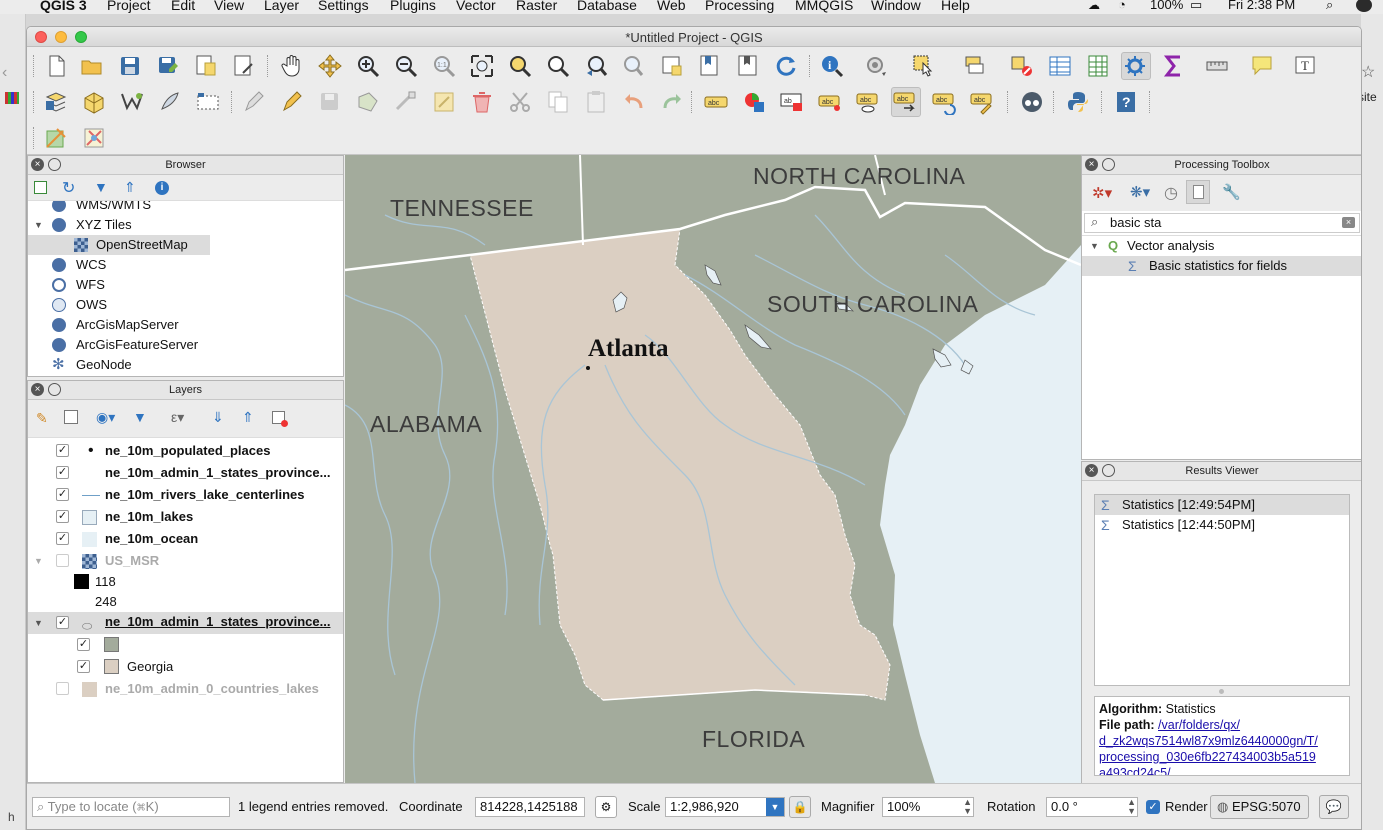 The image size is (1383, 830). I want to click on apps-grid-icon, so click(12, 98).